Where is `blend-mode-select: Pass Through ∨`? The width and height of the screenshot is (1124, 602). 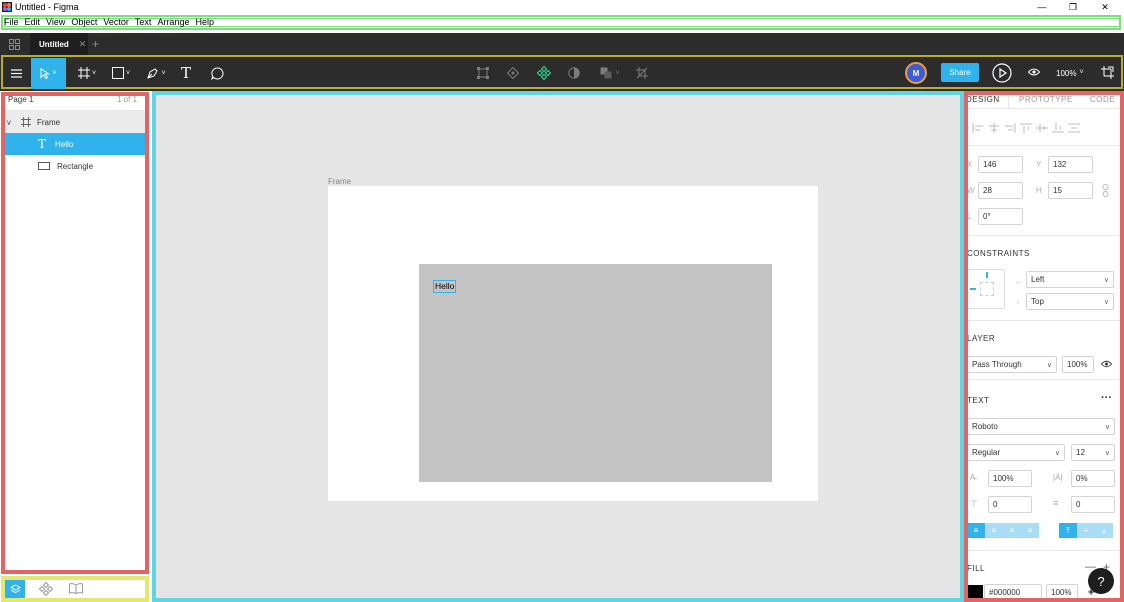 blend-mode-select: Pass Through ∨ is located at coordinates (1012, 364).